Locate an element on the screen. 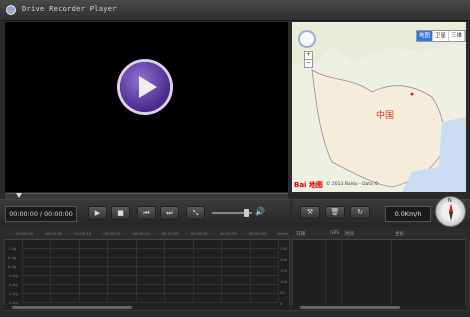 Image resolution: width=470 pixels, height=317 pixels. speed-display: 0.0Km/h is located at coordinates (408, 214).